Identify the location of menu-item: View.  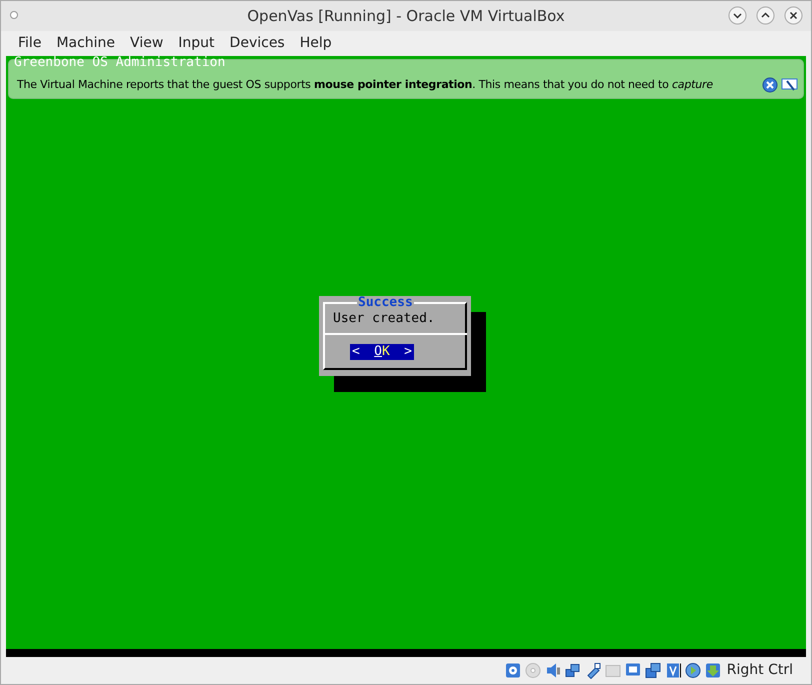
(146, 43).